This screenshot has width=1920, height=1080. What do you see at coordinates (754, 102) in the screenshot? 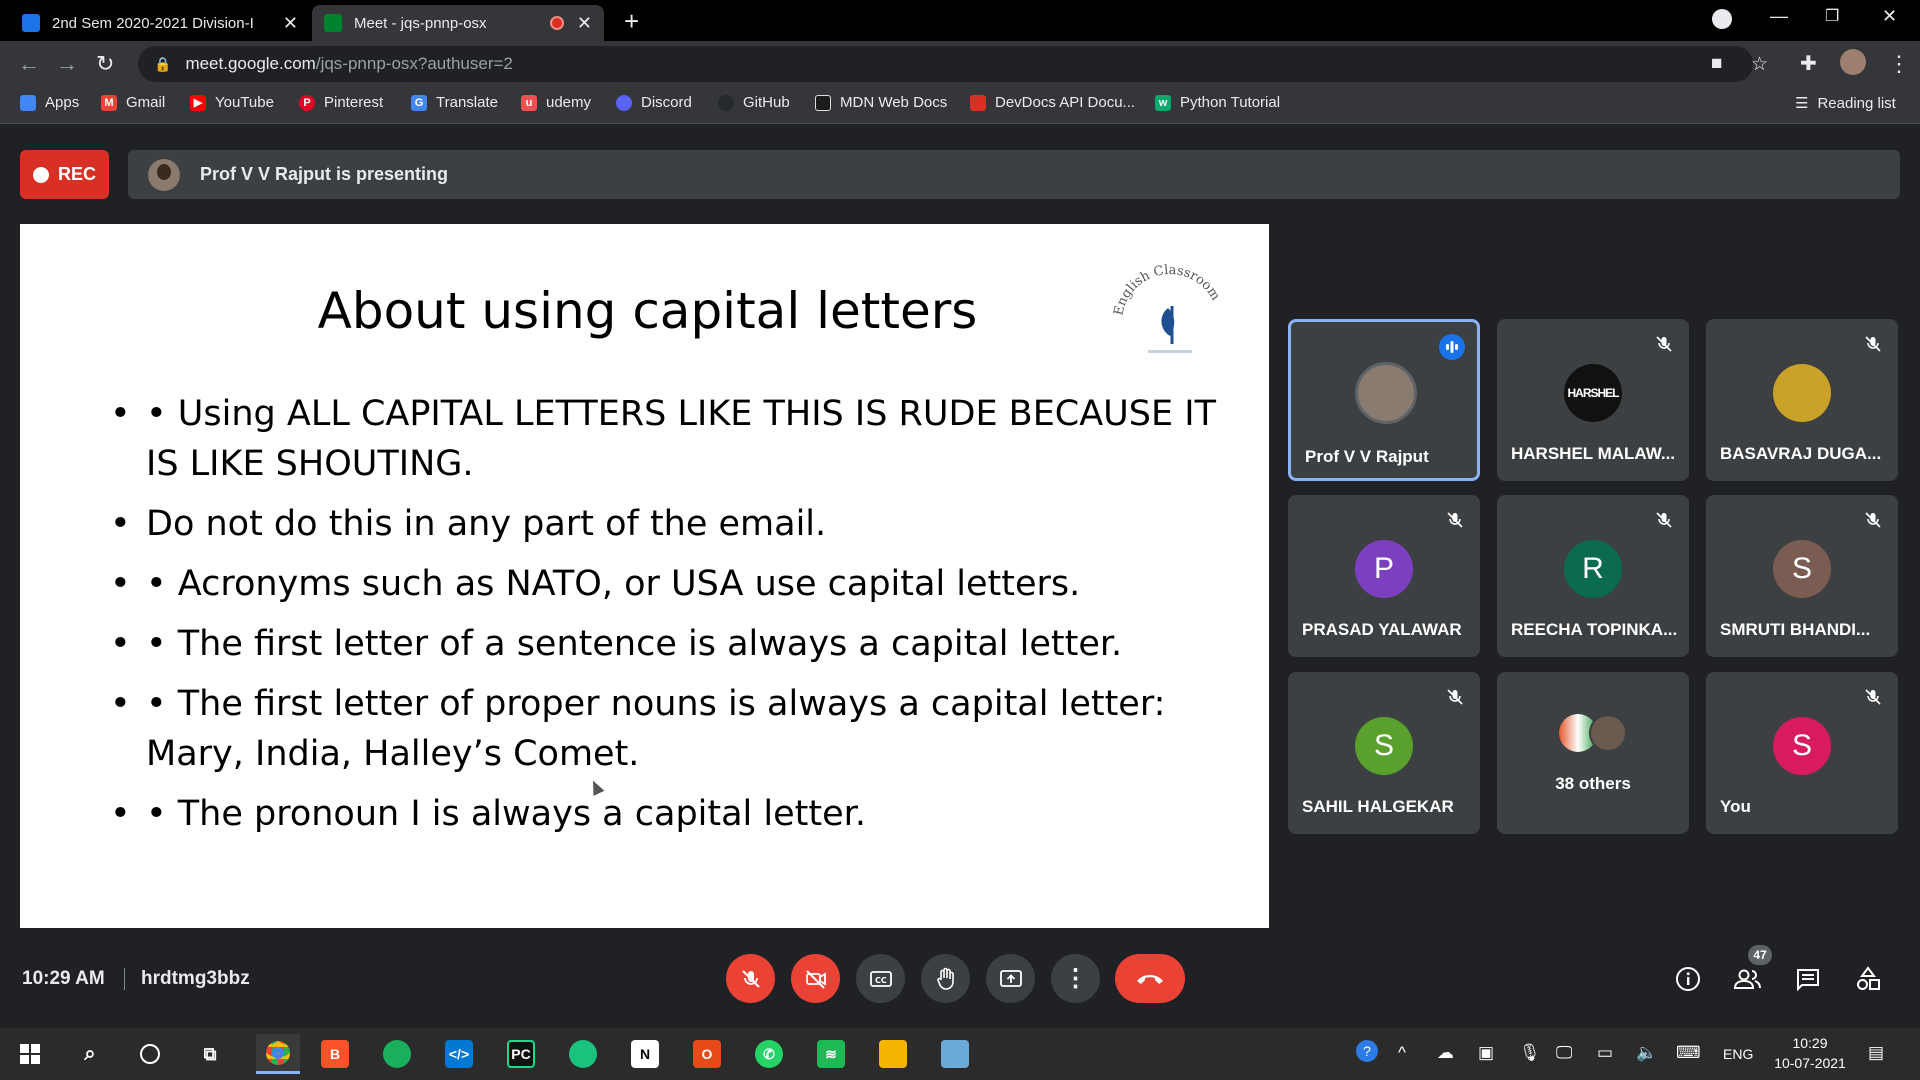
I see `bookmark-github: GitHub` at bounding box center [754, 102].